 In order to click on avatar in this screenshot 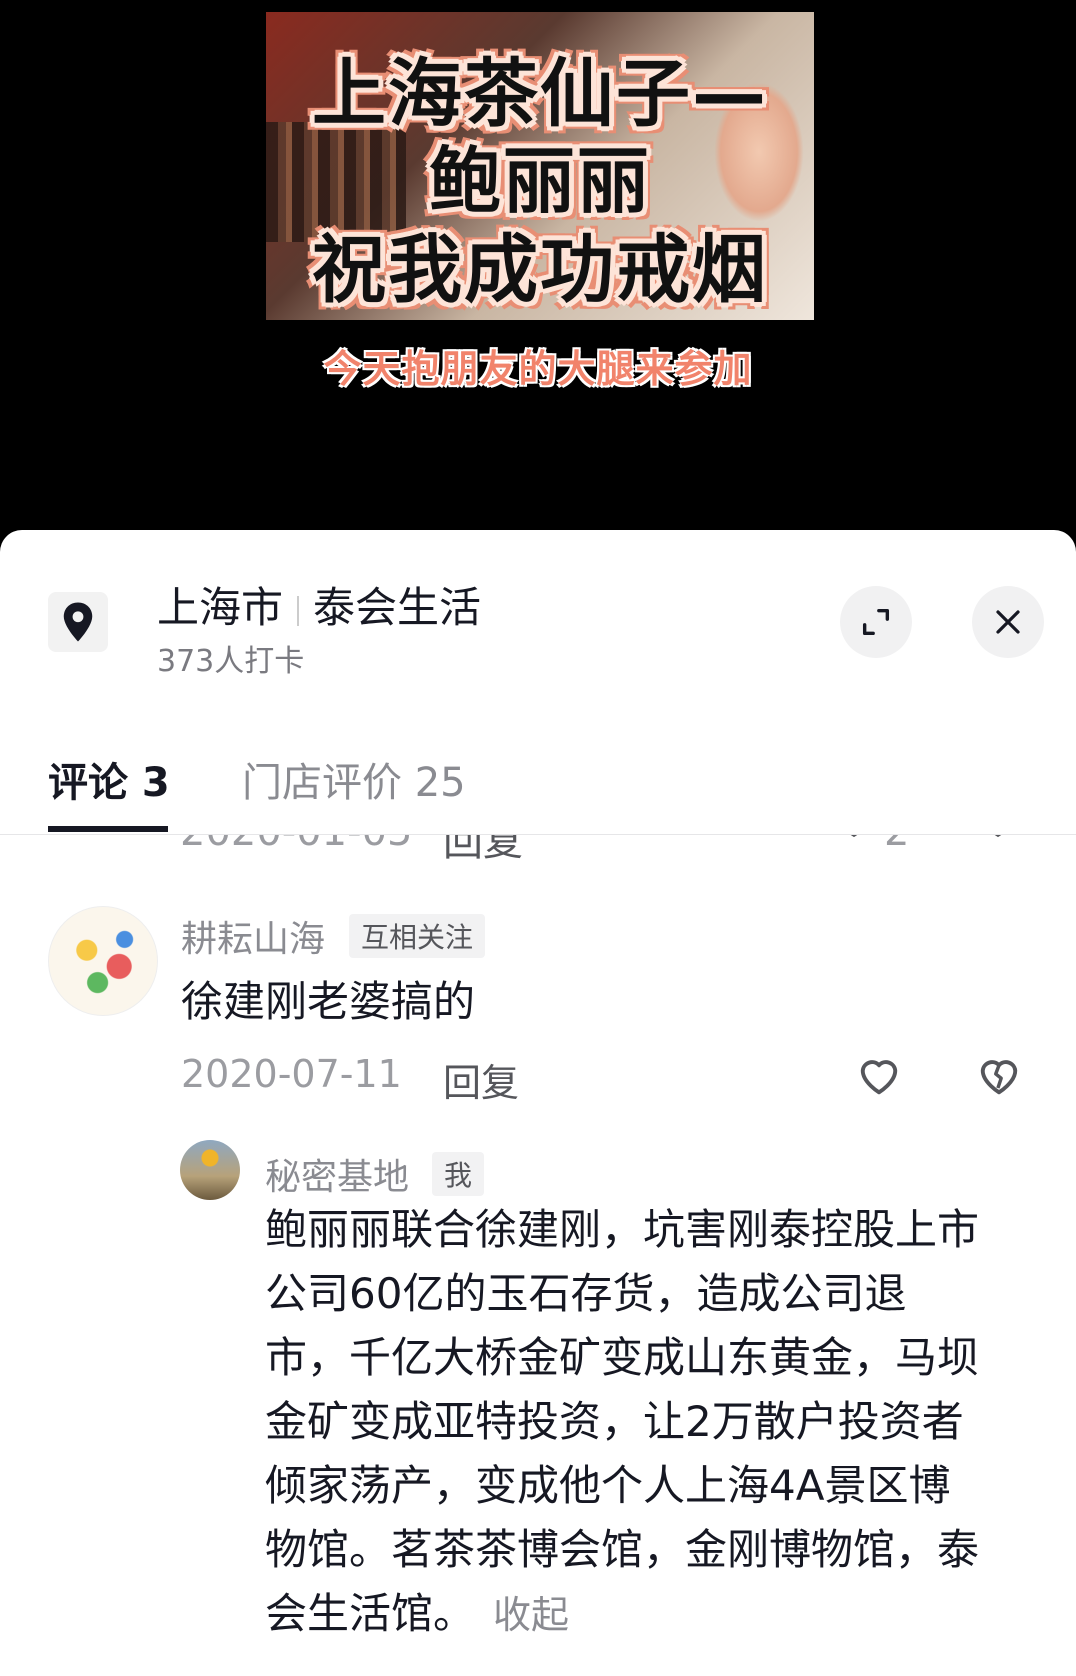, I will do `click(103, 961)`.